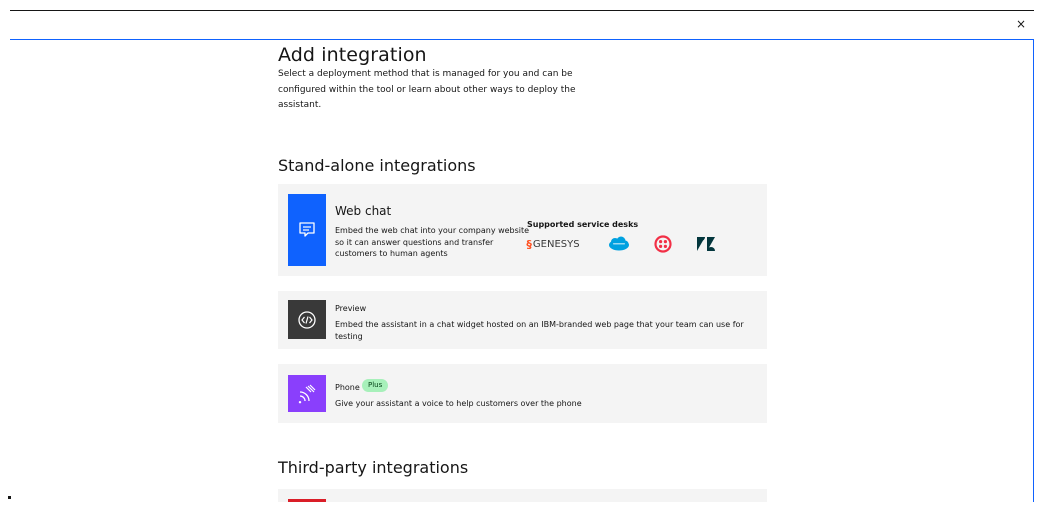 This screenshot has height=512, width=1044. I want to click on integration-icon, so click(307, 500).